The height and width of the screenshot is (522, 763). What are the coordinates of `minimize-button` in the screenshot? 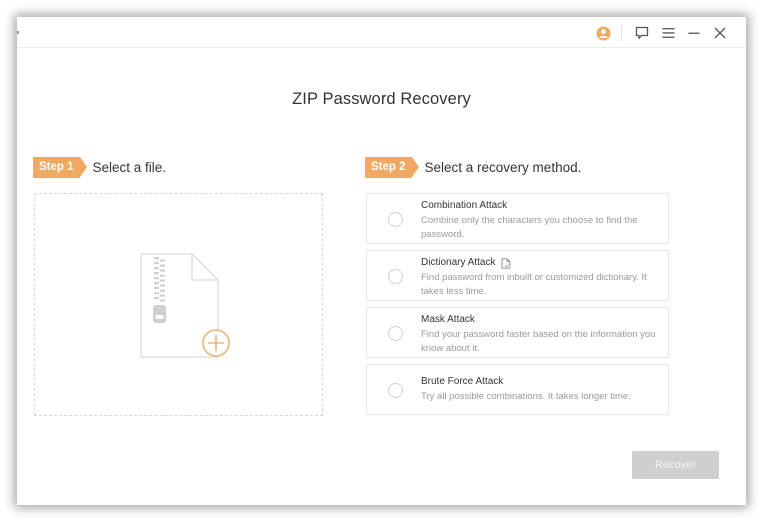 It's located at (694, 33).